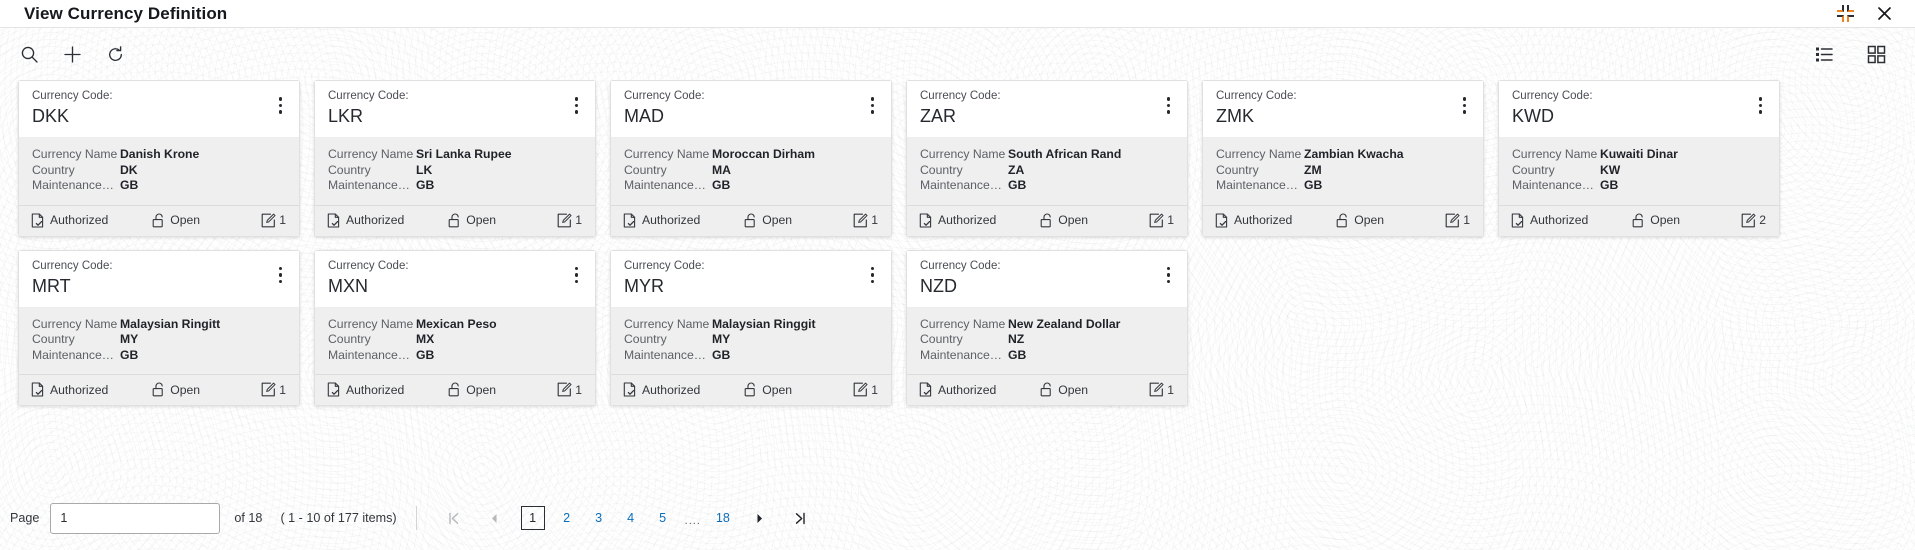 The width and height of the screenshot is (1915, 550). Describe the element at coordinates (629, 220) in the screenshot. I see `authorized-document-icon` at that location.